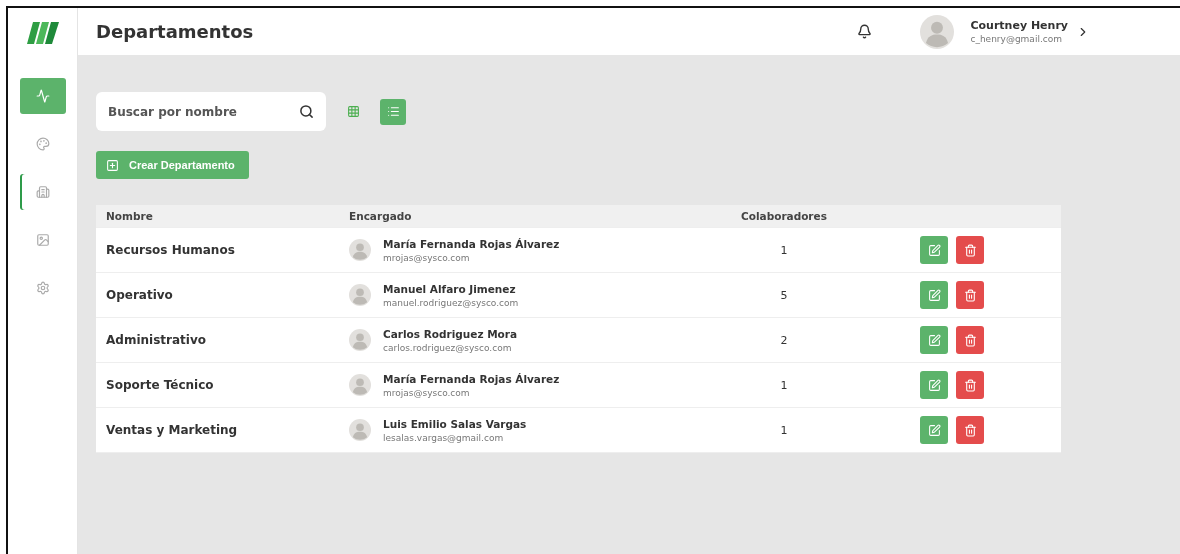 The height and width of the screenshot is (554, 1180). I want to click on activity-icon, so click(42, 96).